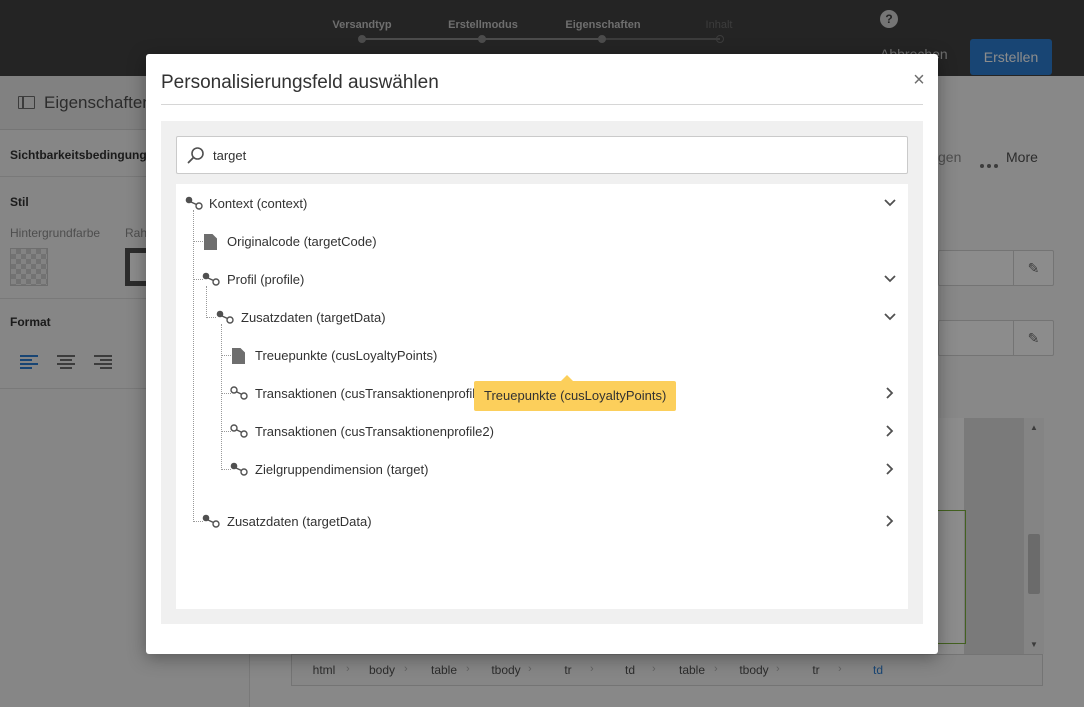  I want to click on tree-item-label: Transaktionen (cusTransaktionenprofile1), so click(374, 393).